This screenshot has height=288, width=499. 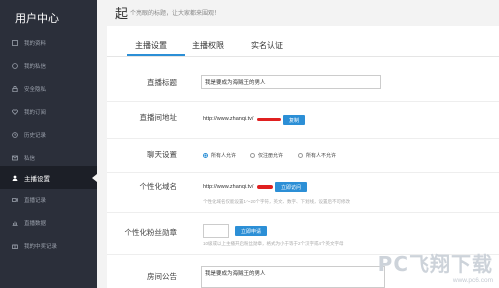 I want to click on sidebar-item-label: 直播数据, so click(x=35, y=223).